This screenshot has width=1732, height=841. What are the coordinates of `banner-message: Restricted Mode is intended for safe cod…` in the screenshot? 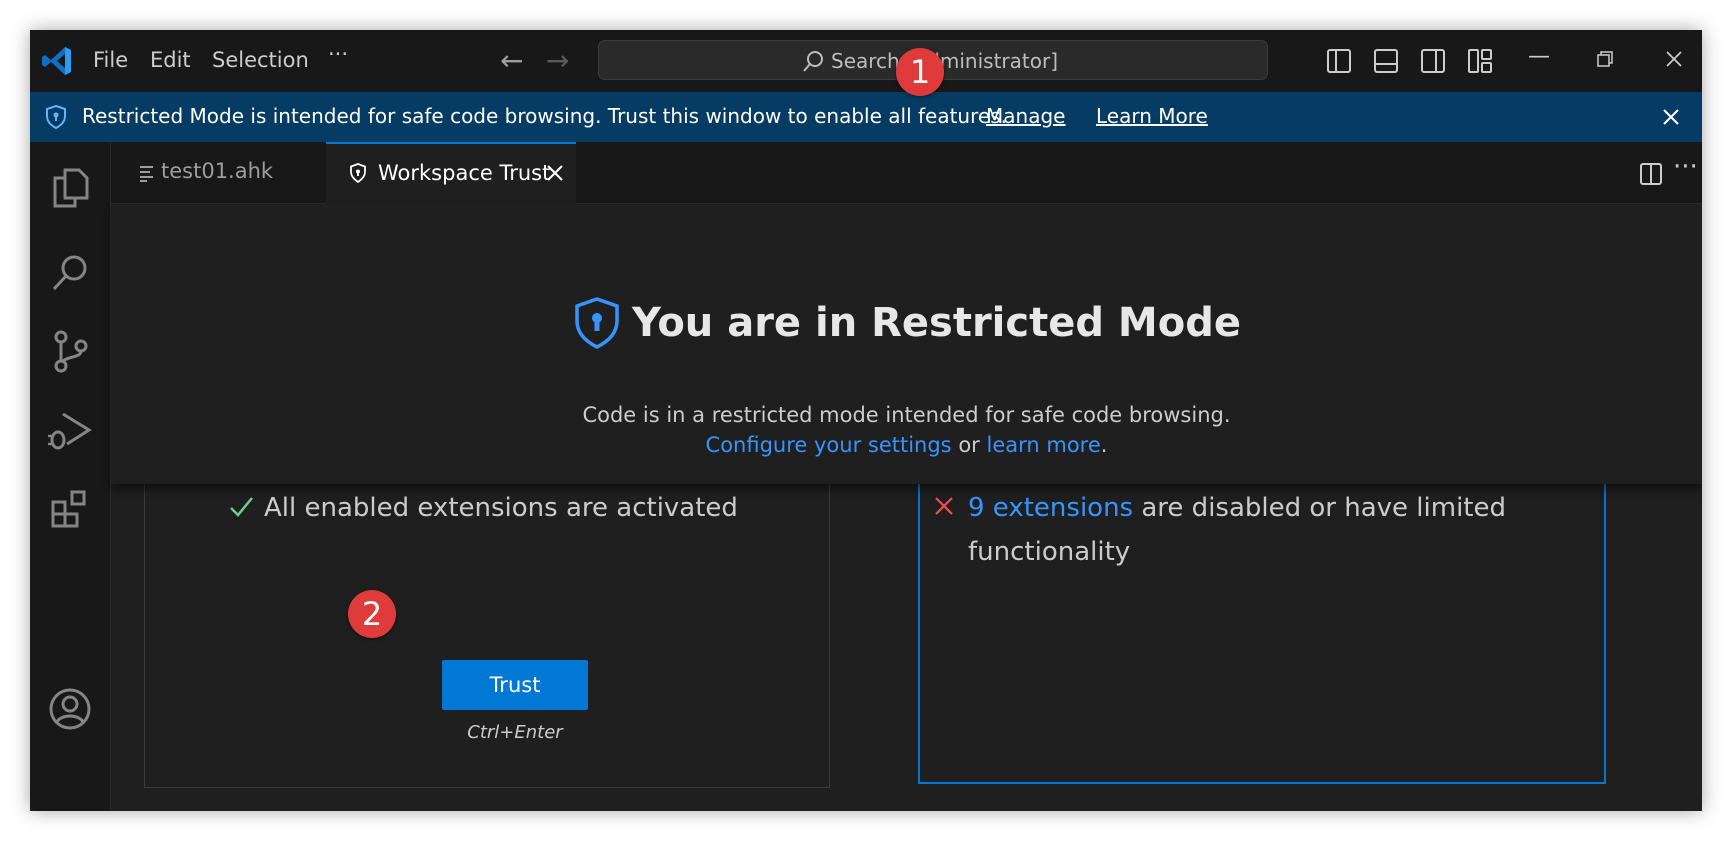 It's located at (544, 116).